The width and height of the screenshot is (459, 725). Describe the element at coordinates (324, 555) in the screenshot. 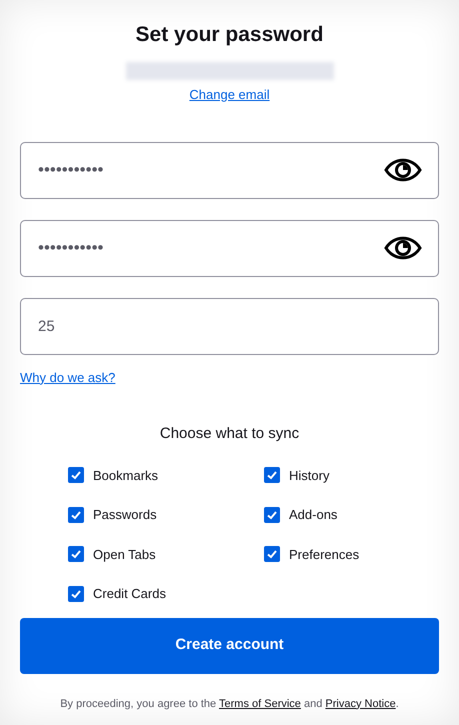

I see `checkbox-label: Preferences` at that location.